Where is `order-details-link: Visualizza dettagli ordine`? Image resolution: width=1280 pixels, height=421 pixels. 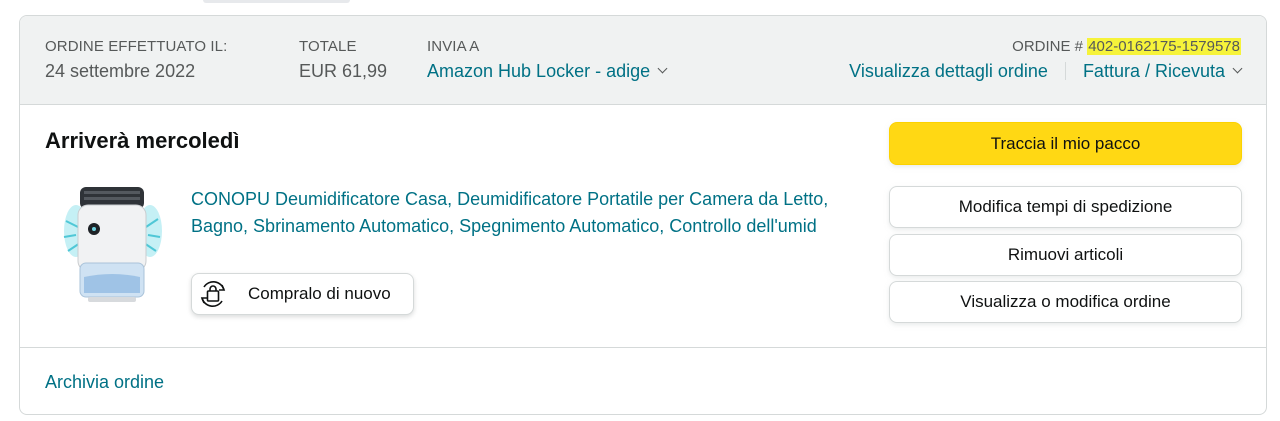 order-details-link: Visualizza dettagli ordine is located at coordinates (948, 71).